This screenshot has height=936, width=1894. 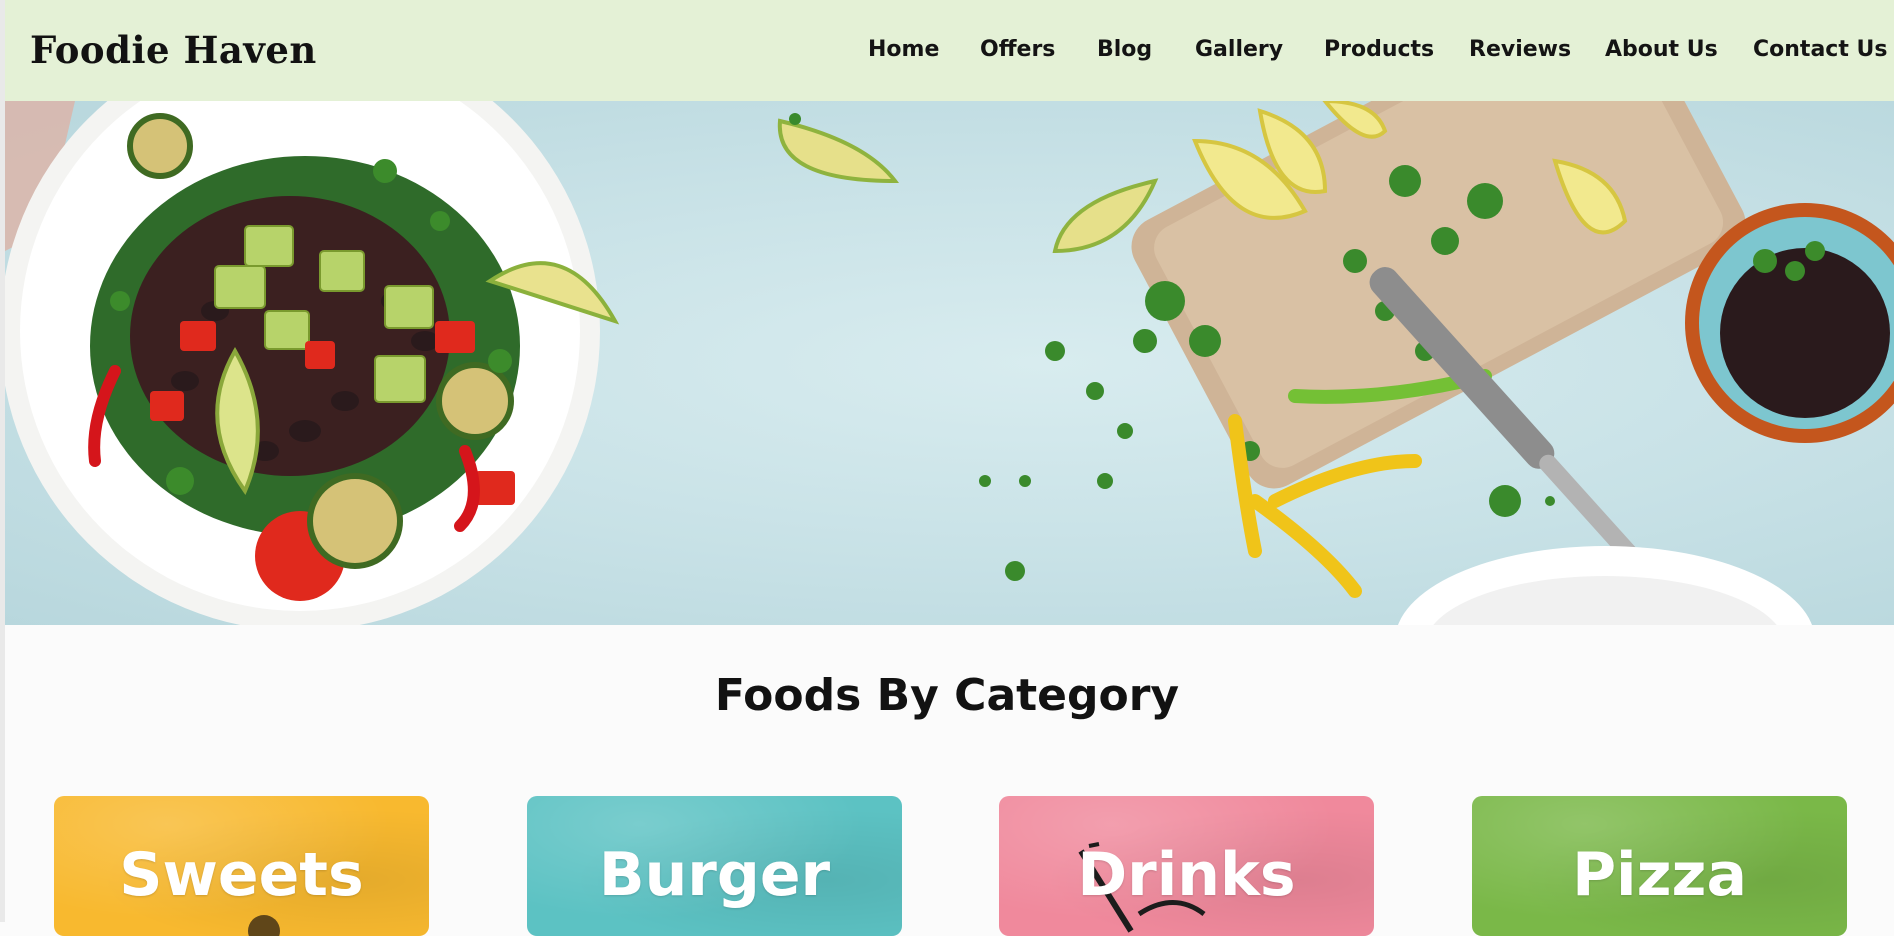 I want to click on category-label: Drinks, so click(x=1186, y=875).